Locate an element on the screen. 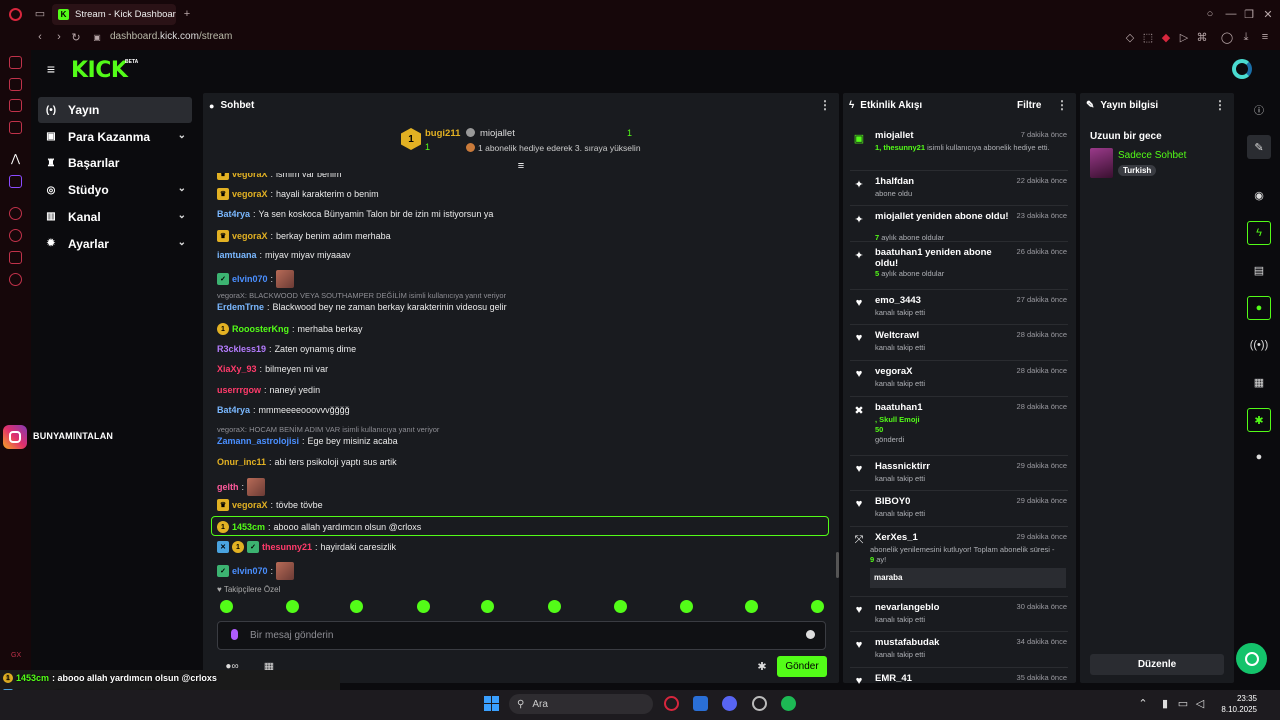 This screenshot has width=1280, height=720. edit-button: Düzenle is located at coordinates (1157, 664).